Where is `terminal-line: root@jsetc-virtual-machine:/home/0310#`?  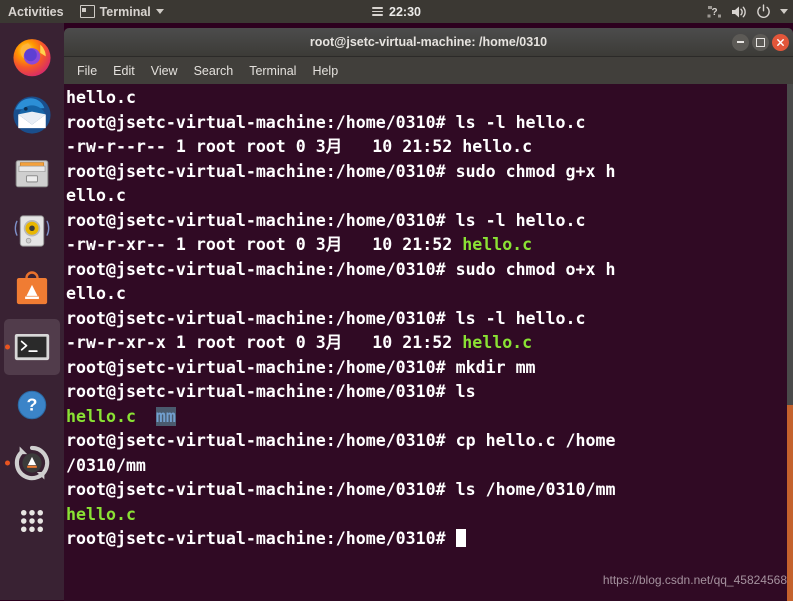
terminal-line: root@jsetc-virtual-machine:/home/0310# is located at coordinates (424, 539).